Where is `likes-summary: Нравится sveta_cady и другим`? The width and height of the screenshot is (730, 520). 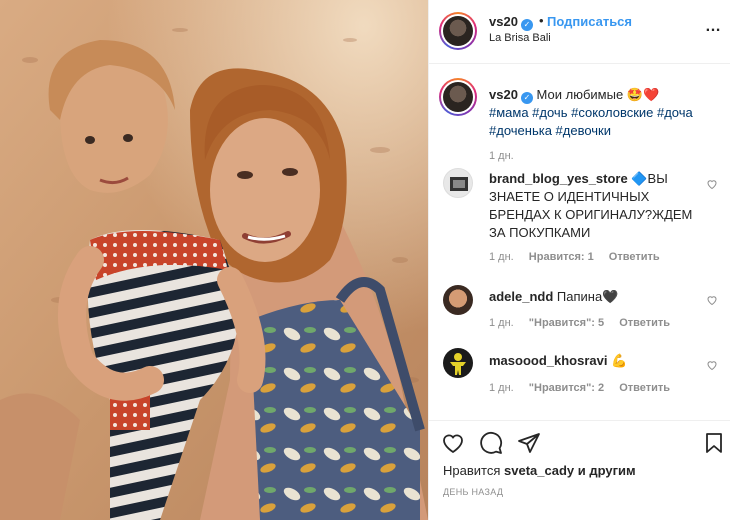
likes-summary: Нравится sveta_cady и другим is located at coordinates (539, 470).